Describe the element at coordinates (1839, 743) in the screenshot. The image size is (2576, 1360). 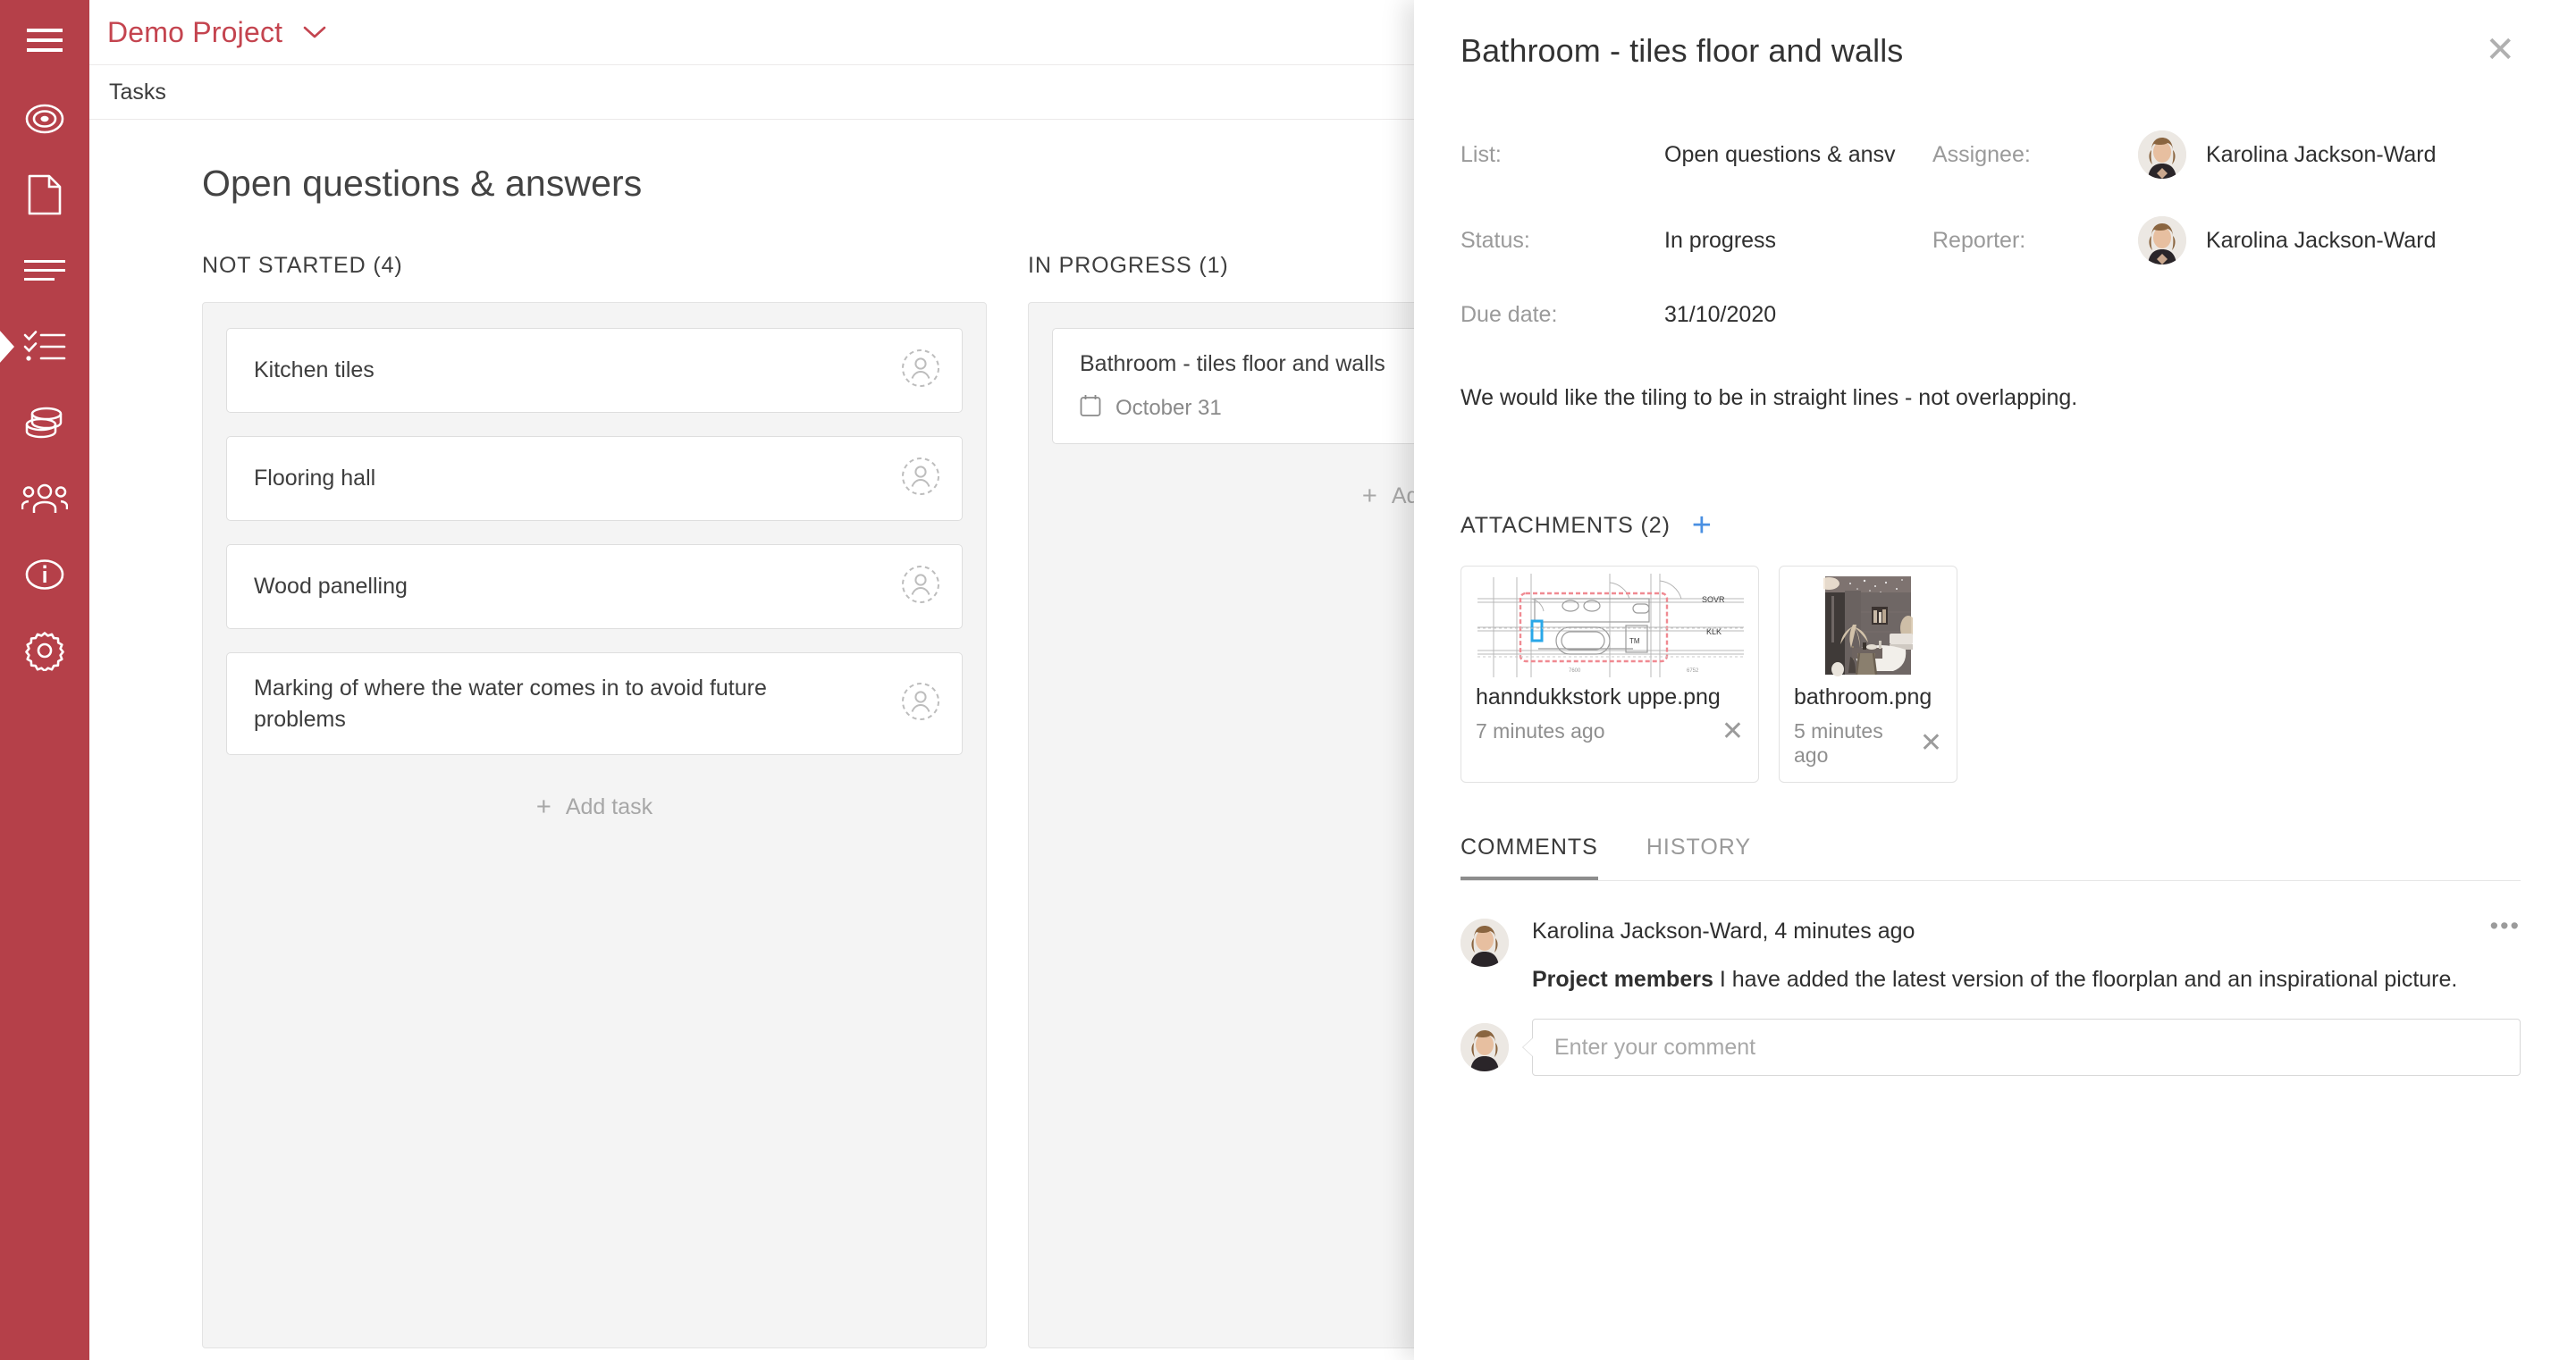
I see `attachment-time: 5 minutes ago` at that location.